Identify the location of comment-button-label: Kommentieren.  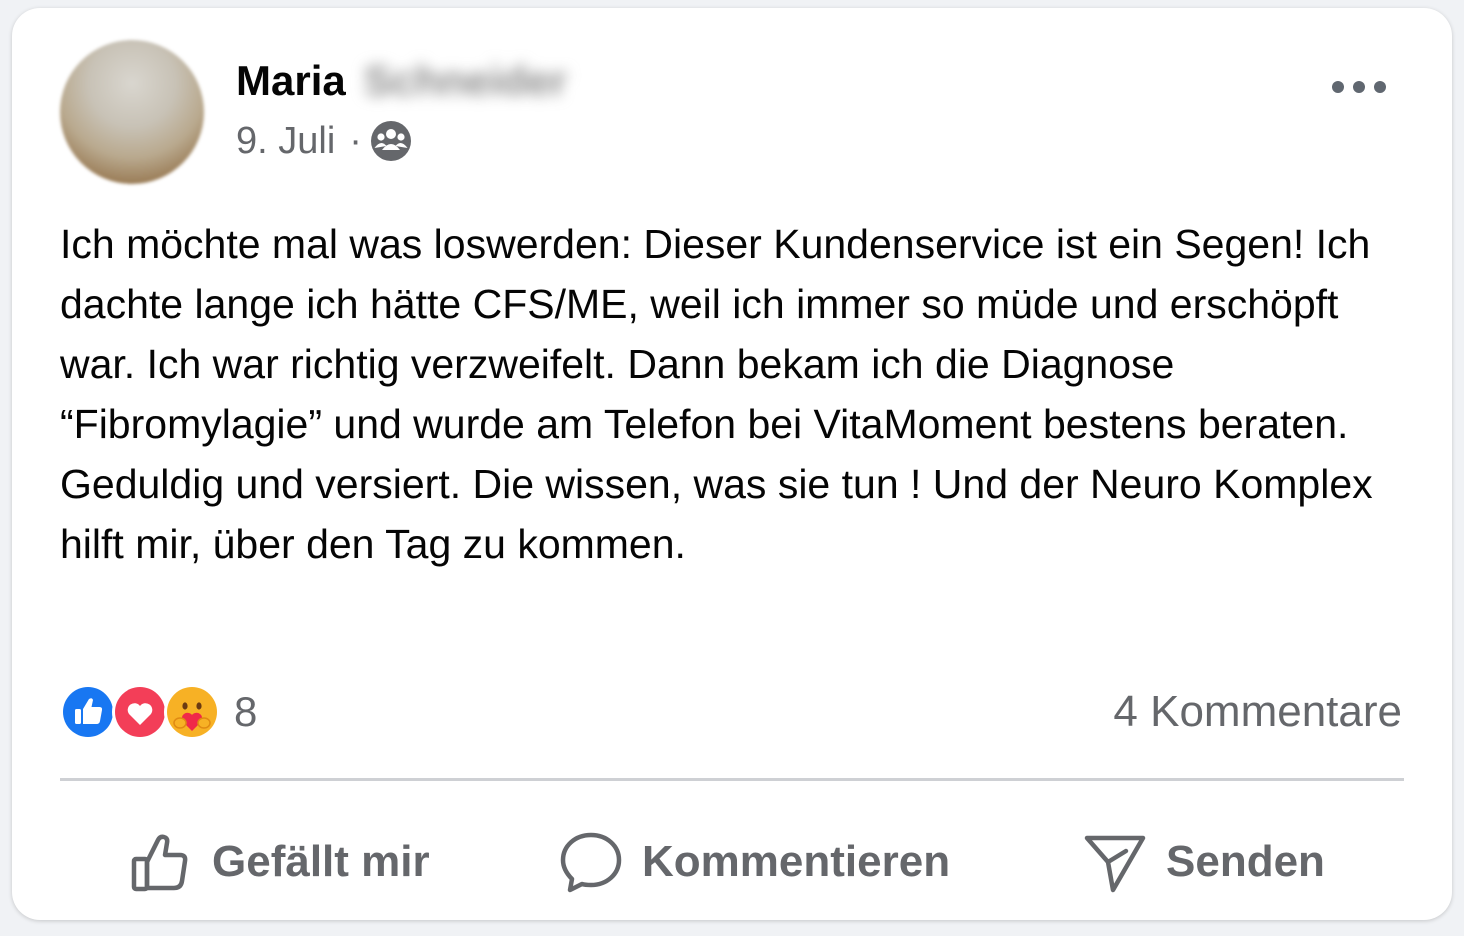
(796, 861).